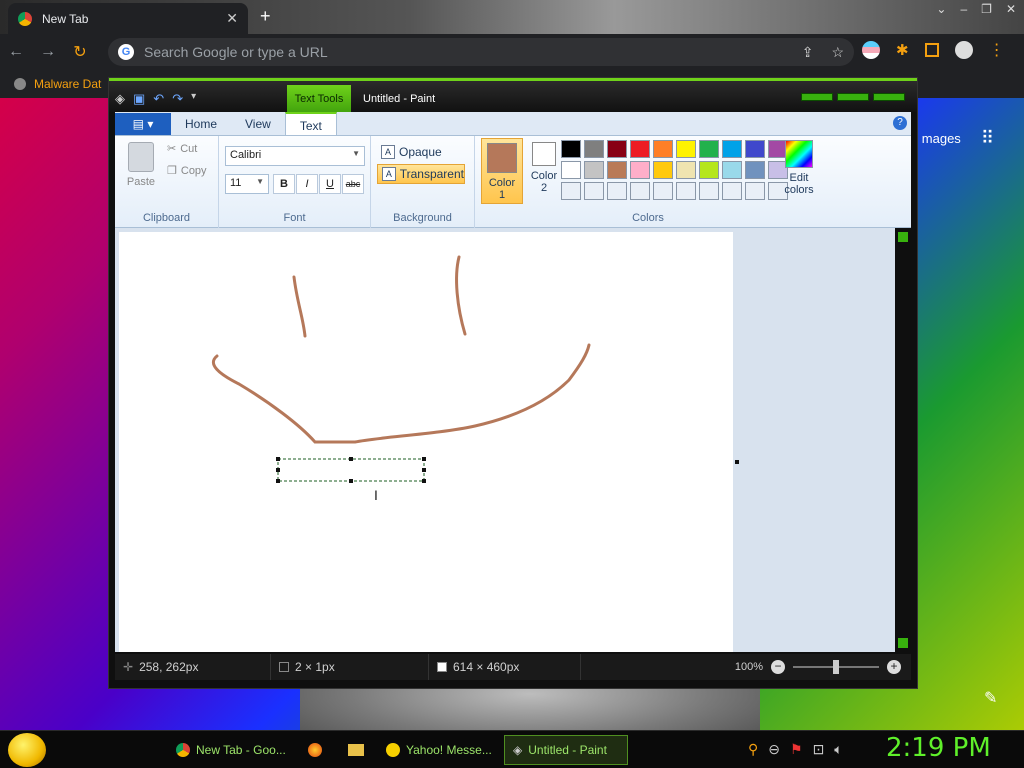  Describe the element at coordinates (938, 748) in the screenshot. I see `taskbar-clock: 2:19 PM` at that location.